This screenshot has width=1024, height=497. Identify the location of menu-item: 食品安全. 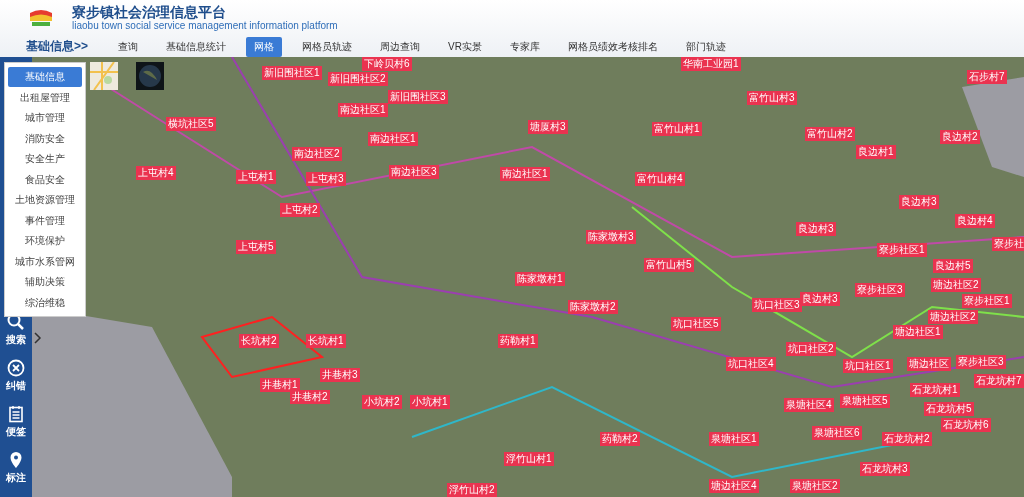
(45, 179).